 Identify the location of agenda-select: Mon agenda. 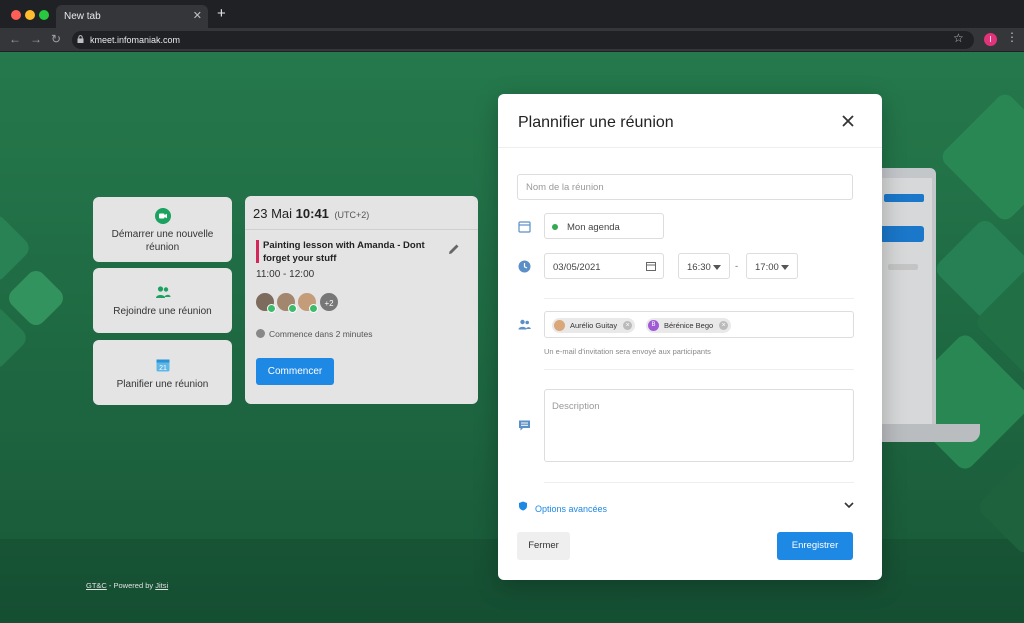
(604, 226).